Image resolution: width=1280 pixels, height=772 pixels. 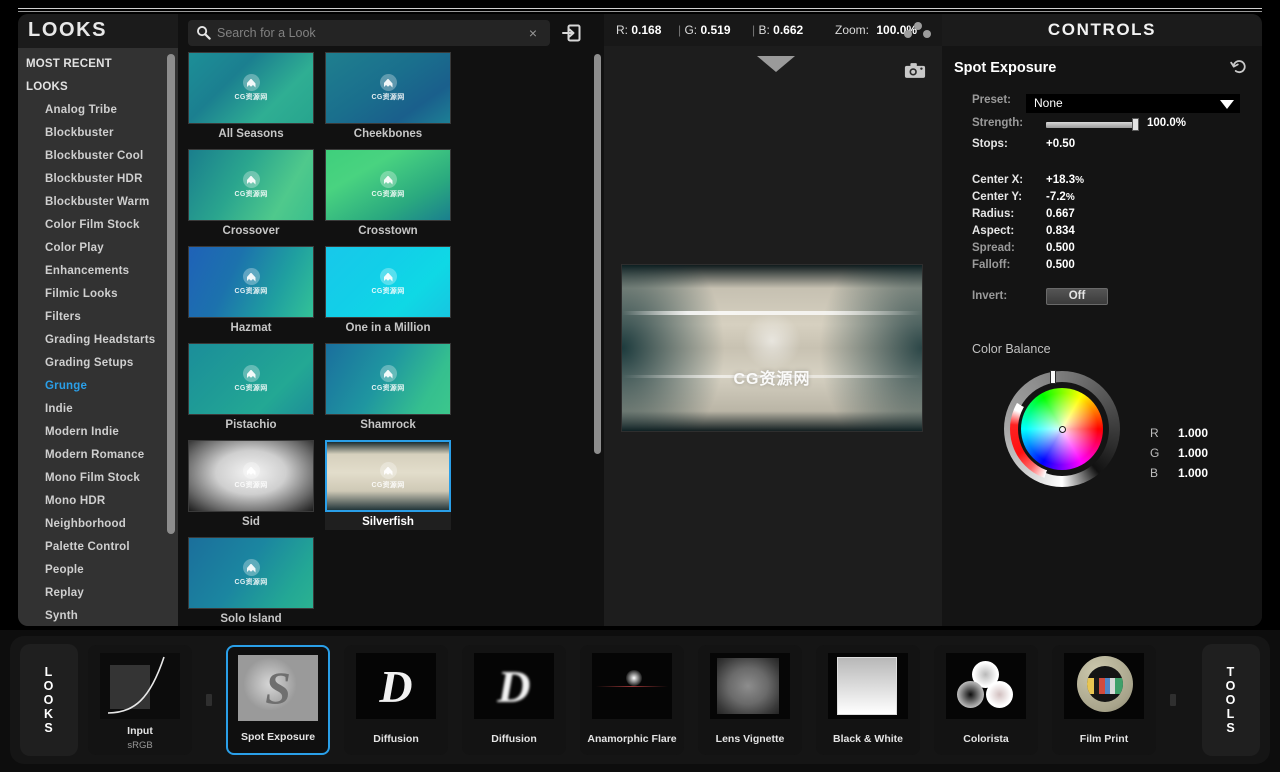 What do you see at coordinates (1102, 217) in the screenshot?
I see `param-row-radius: Radius: 0.667` at bounding box center [1102, 217].